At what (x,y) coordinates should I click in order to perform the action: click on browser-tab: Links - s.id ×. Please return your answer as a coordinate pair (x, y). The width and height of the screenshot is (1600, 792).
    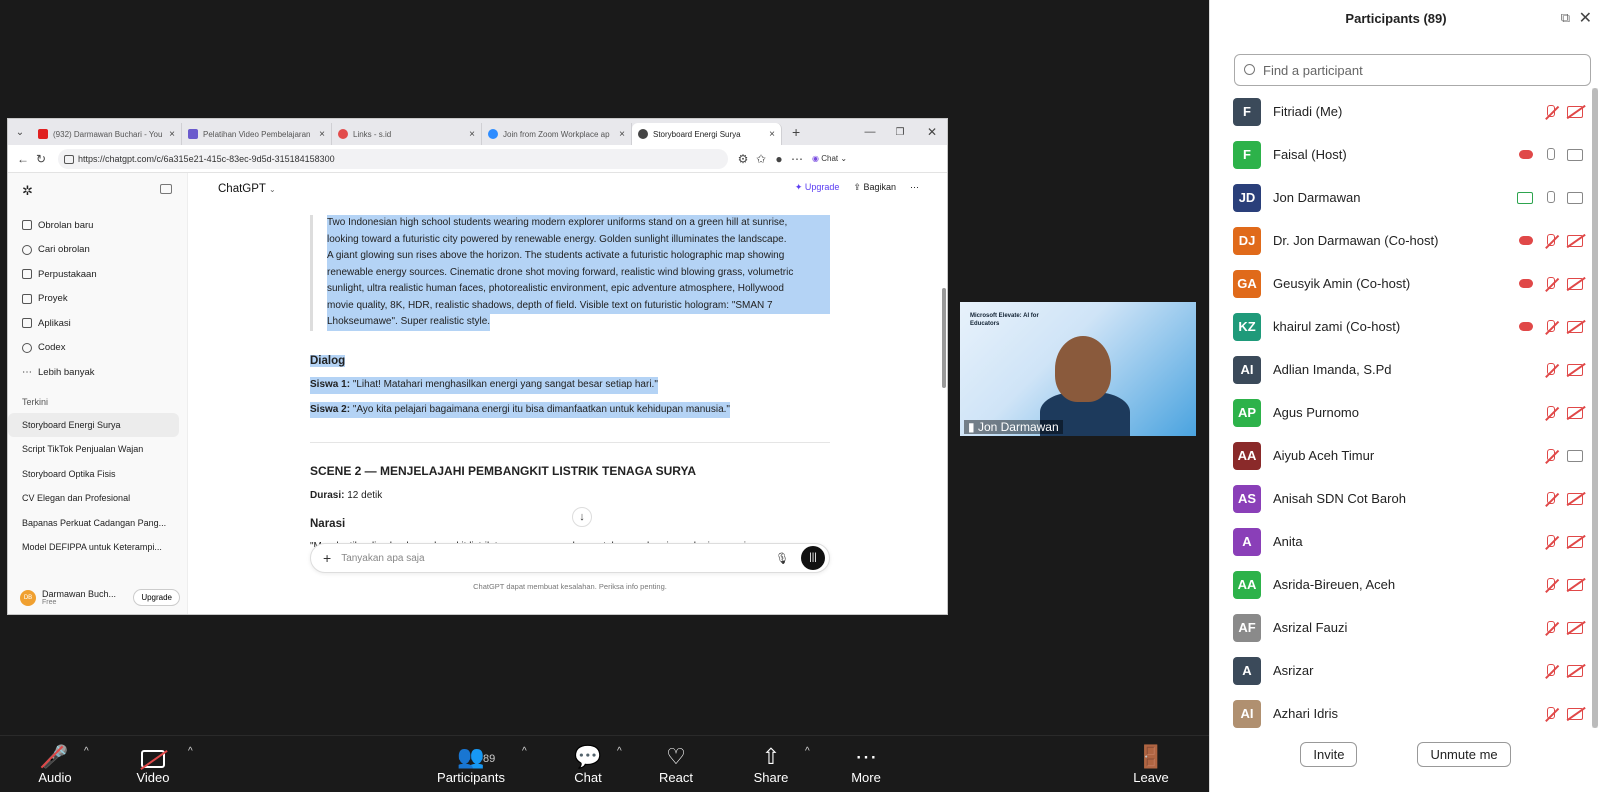
    Looking at the image, I should click on (407, 134).